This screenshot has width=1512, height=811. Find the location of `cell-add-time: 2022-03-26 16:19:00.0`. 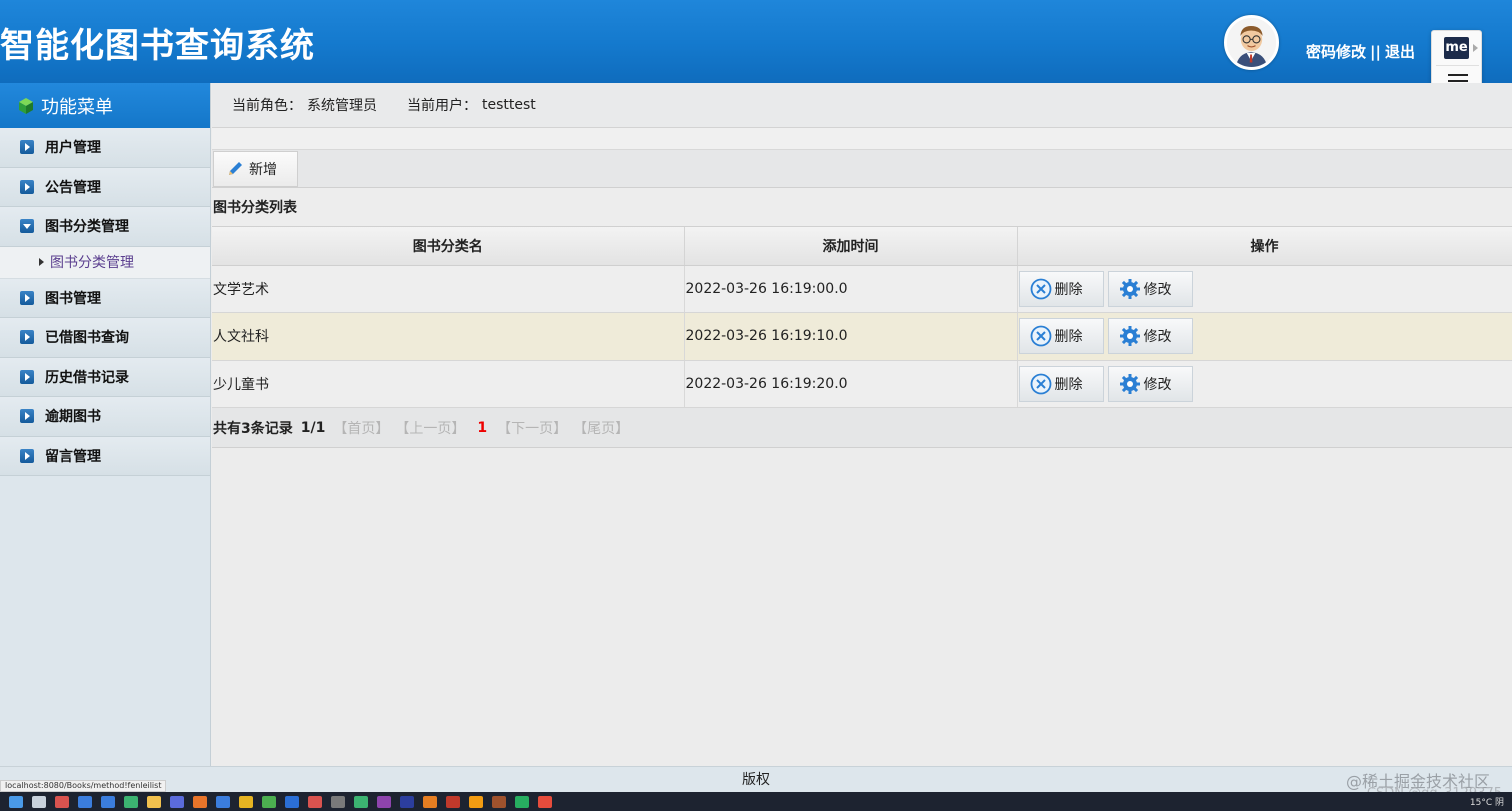

cell-add-time: 2022-03-26 16:19:00.0 is located at coordinates (851, 289).